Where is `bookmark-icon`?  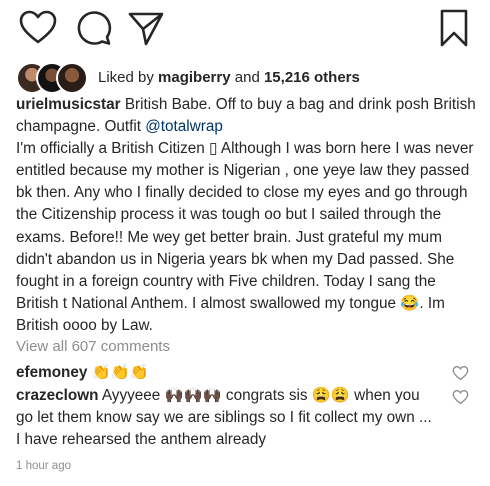 bookmark-icon is located at coordinates (454, 28).